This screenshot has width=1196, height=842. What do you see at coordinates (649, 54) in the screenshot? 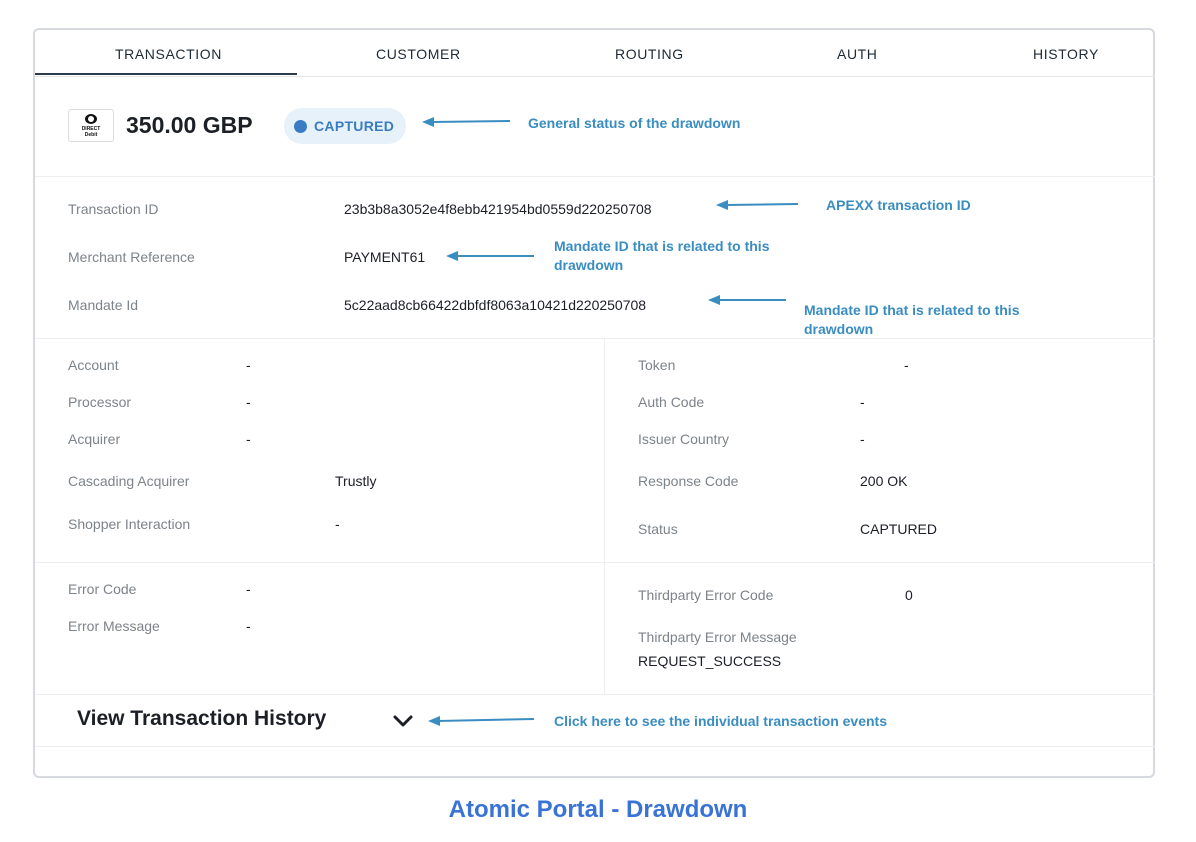
I see `tab-routing: ROUTING` at bounding box center [649, 54].